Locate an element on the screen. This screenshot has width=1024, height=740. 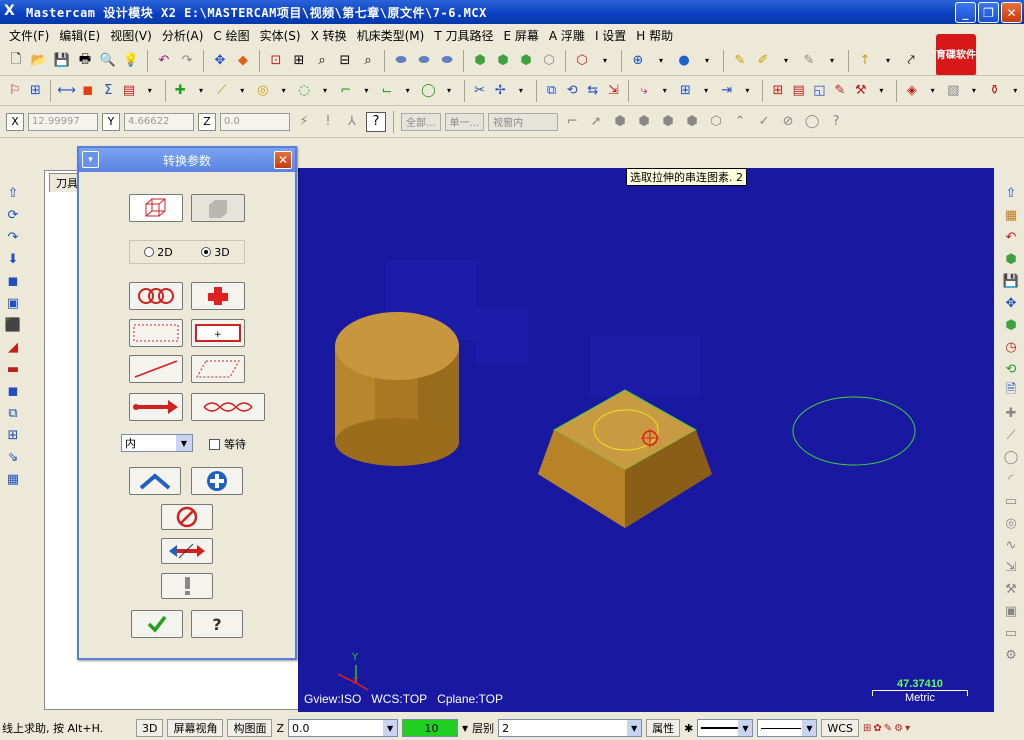
layer-icon: ⧉ is located at coordinates (13, 413).